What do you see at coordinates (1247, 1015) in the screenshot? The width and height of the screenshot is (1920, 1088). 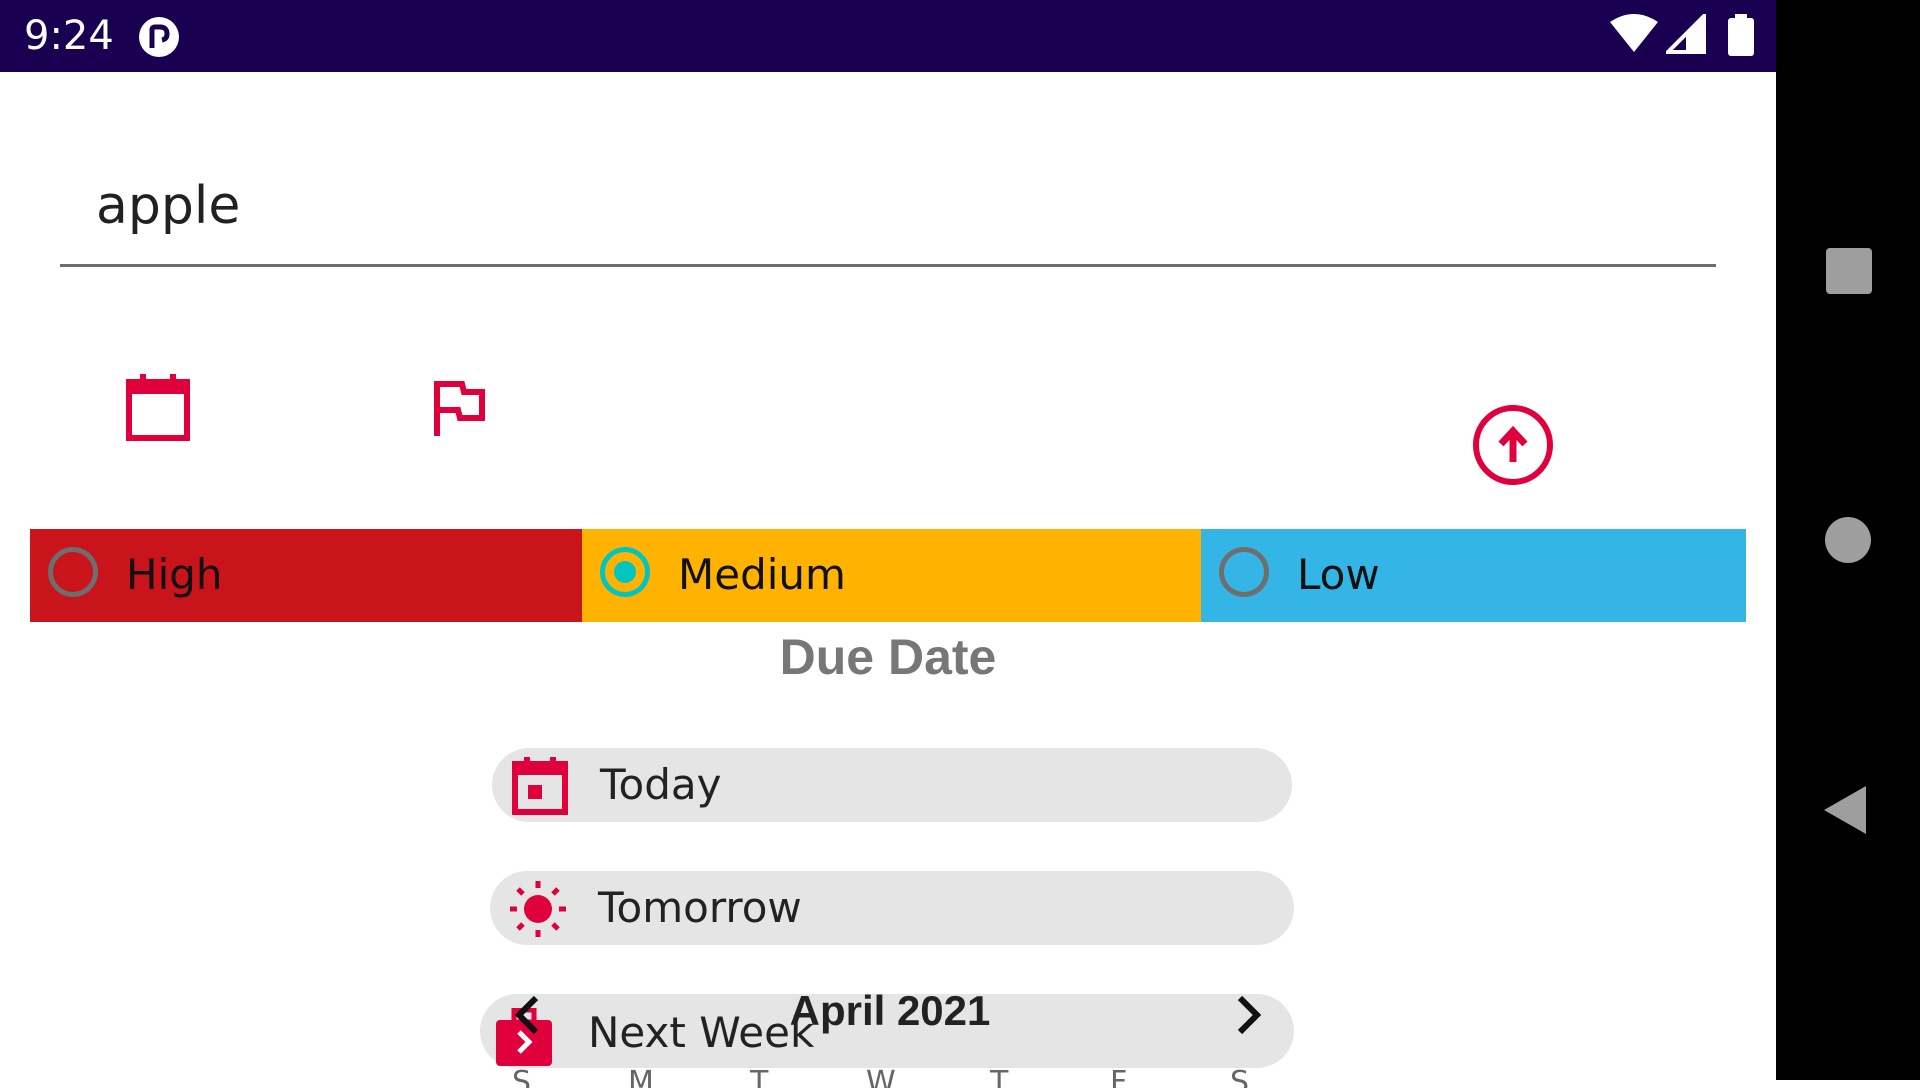 I see `chevron-right-icon` at bounding box center [1247, 1015].